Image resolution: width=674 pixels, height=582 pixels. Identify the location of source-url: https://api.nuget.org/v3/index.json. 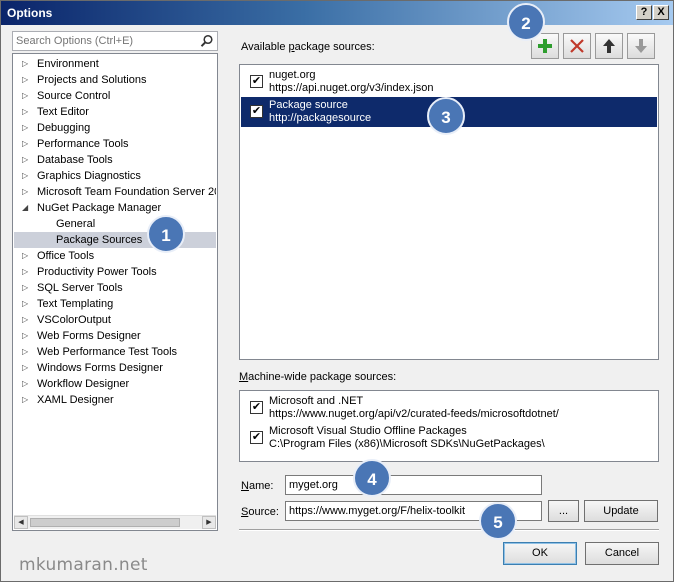
(351, 88).